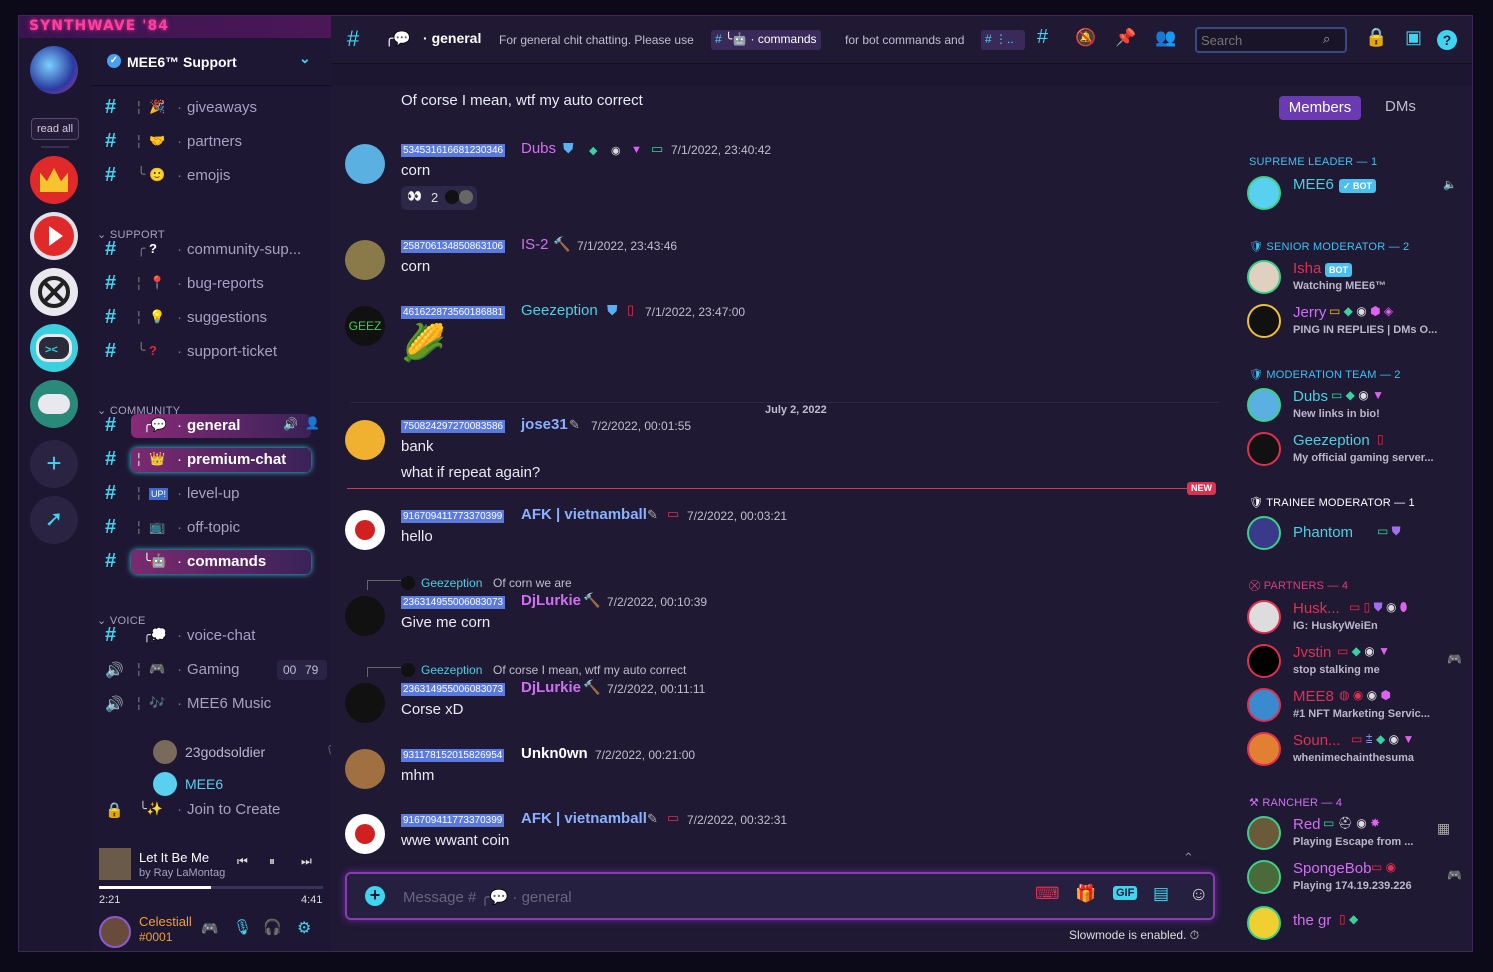 Image resolution: width=1493 pixels, height=972 pixels. I want to click on settings-gear-icon: ⚙, so click(304, 928).